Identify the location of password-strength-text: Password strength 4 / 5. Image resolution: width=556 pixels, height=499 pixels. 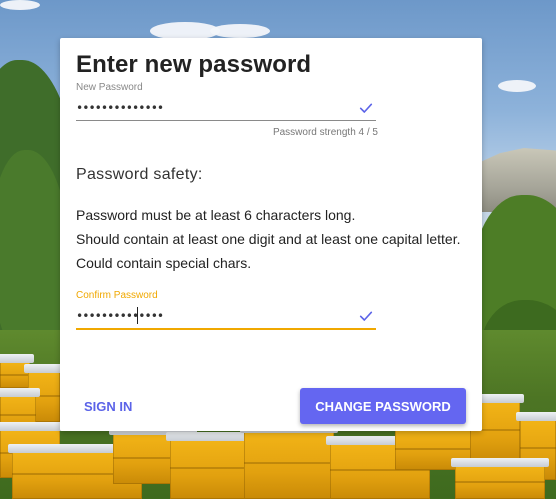
(325, 132).